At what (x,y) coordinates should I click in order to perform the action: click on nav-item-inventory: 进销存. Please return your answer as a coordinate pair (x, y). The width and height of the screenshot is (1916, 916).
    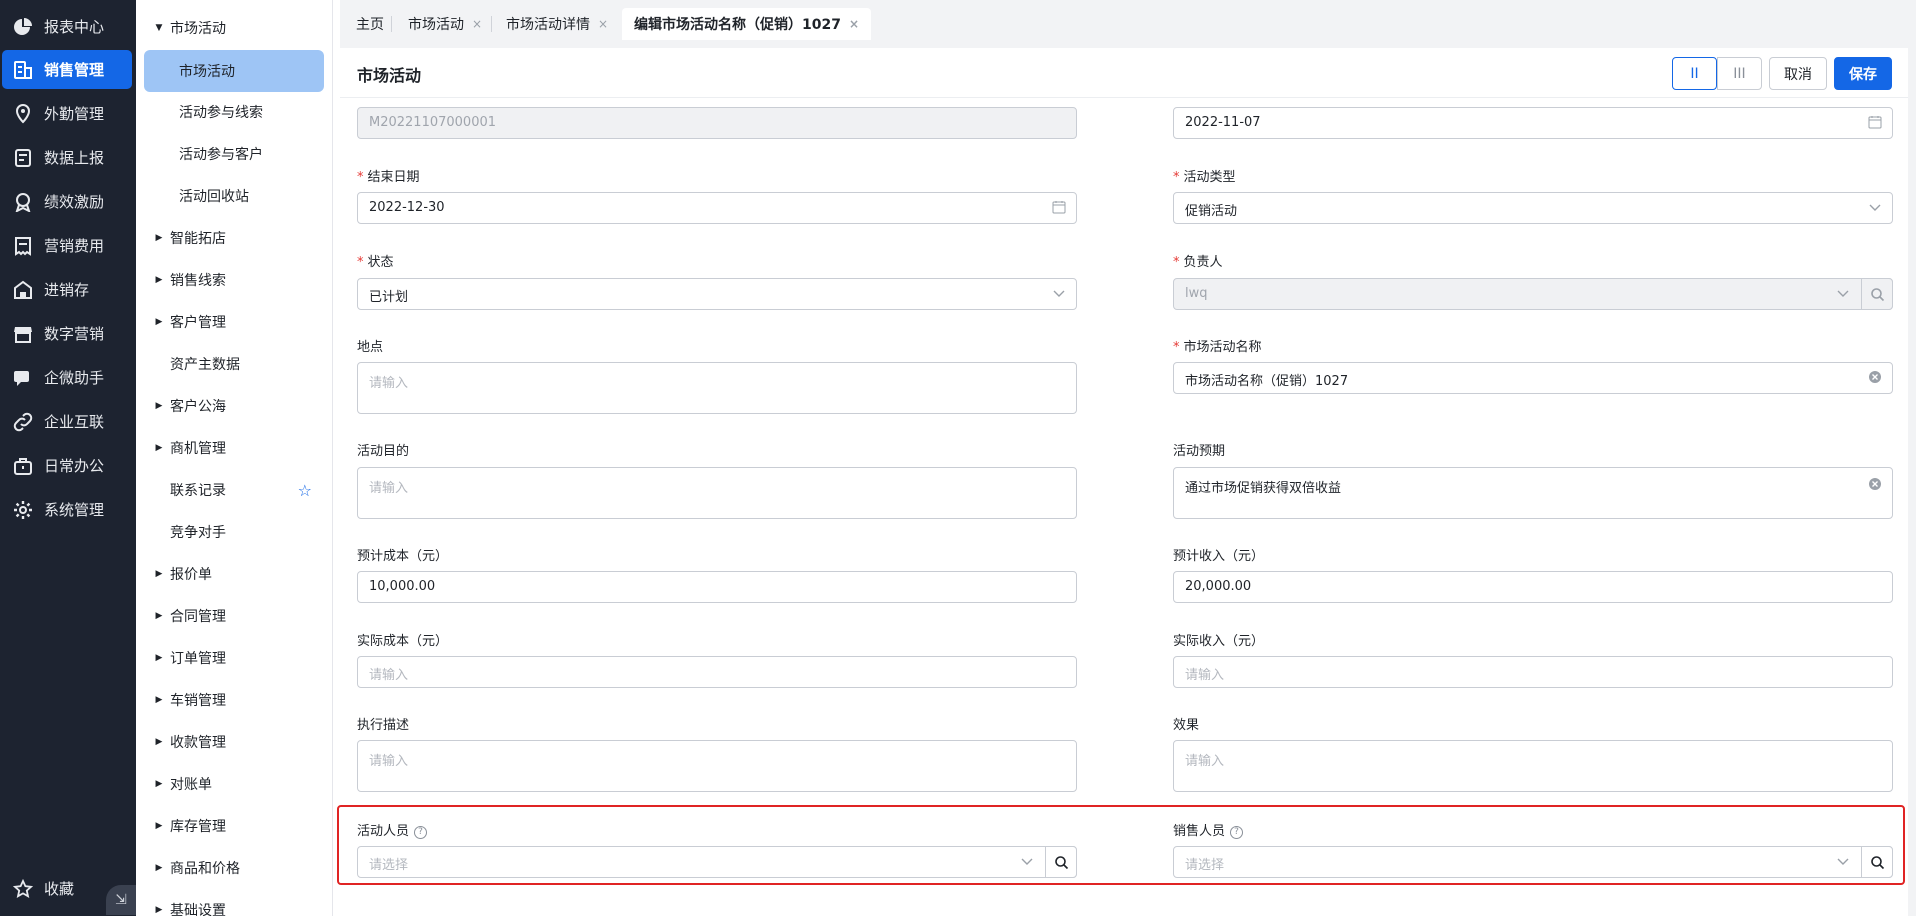
    Looking at the image, I should click on (67, 289).